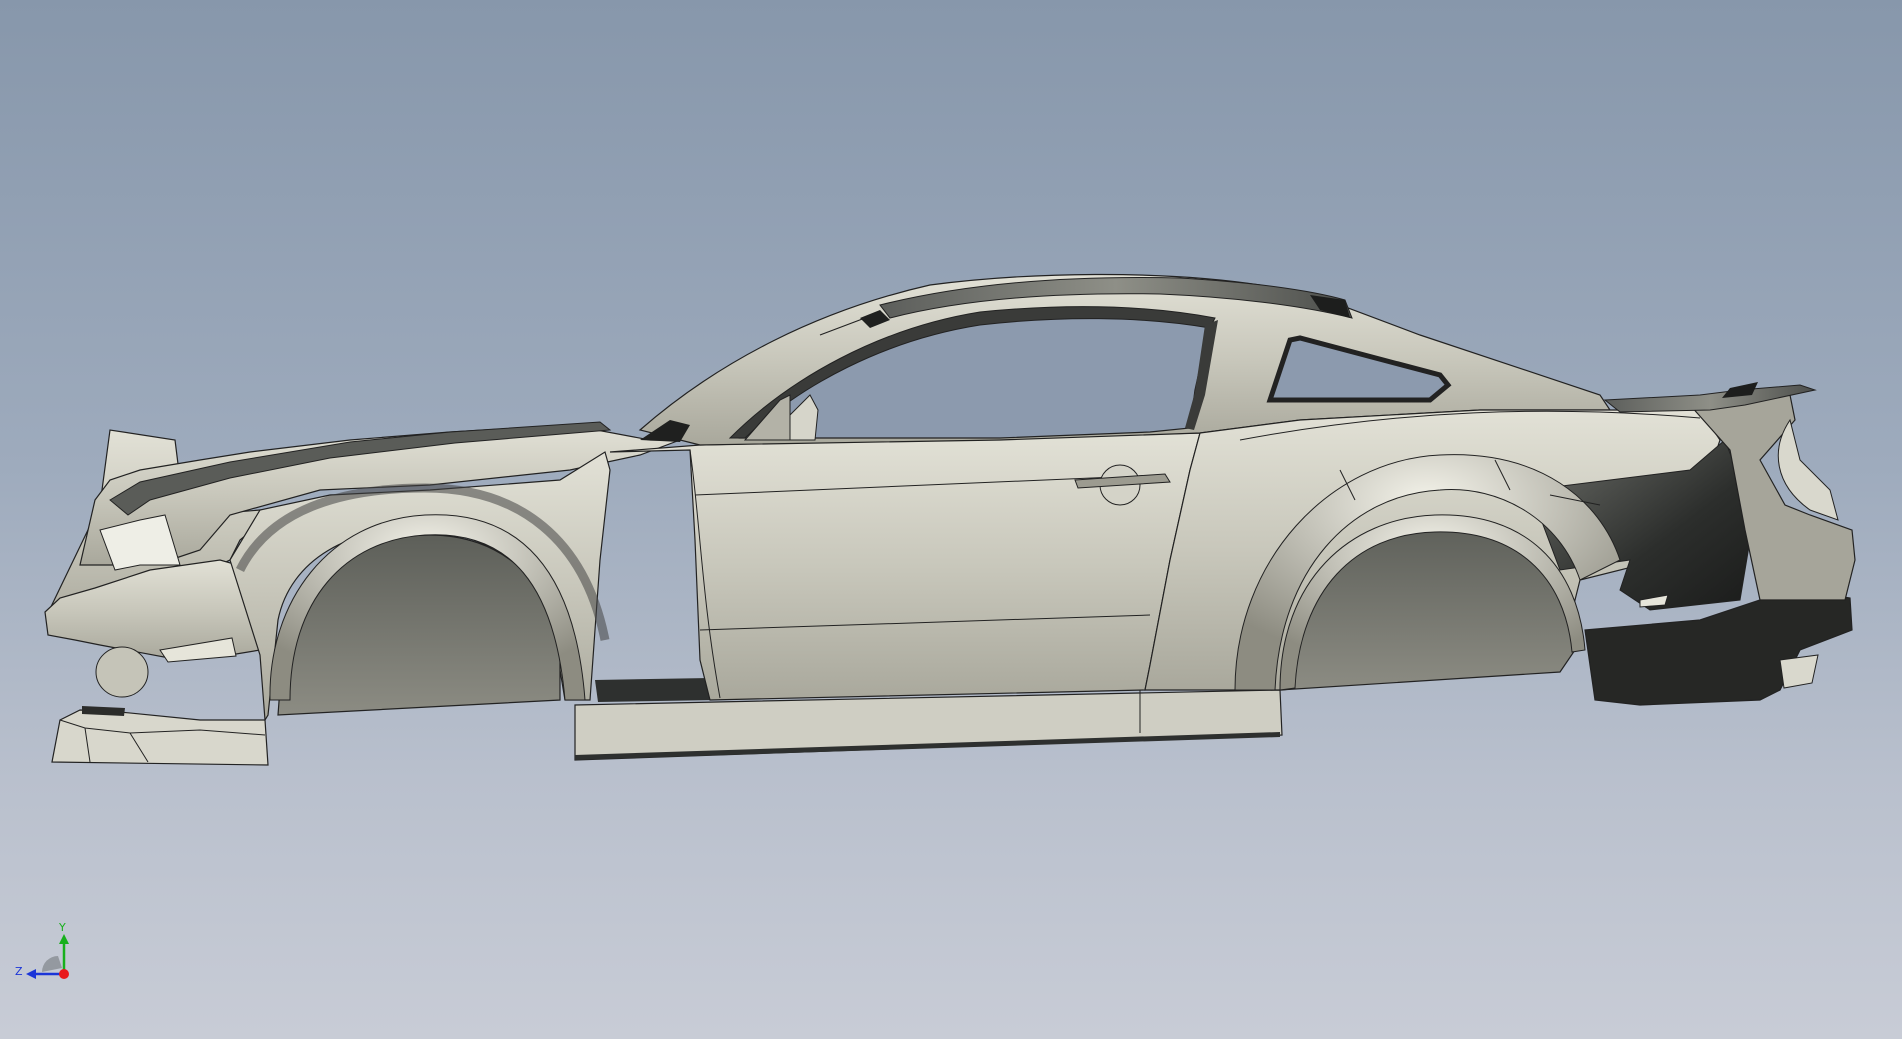 The width and height of the screenshot is (1902, 1039). What do you see at coordinates (64, 939) in the screenshot?
I see `y-axis-arrow` at bounding box center [64, 939].